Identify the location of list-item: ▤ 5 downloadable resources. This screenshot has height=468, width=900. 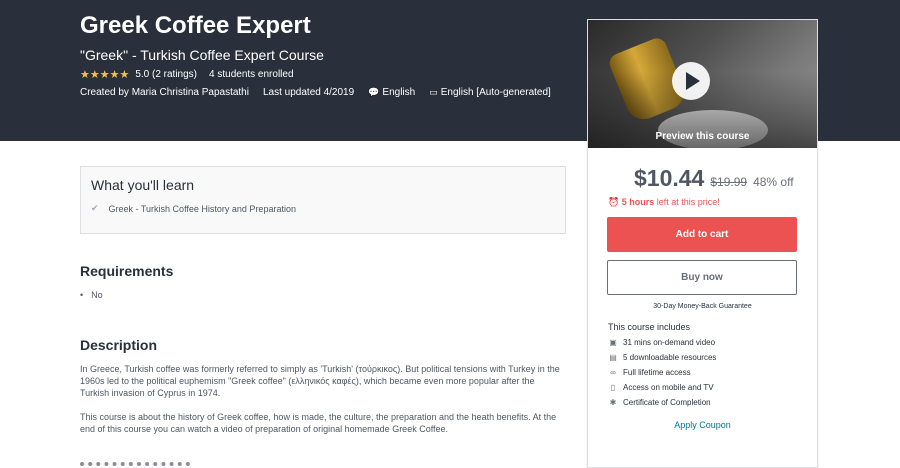
(662, 357).